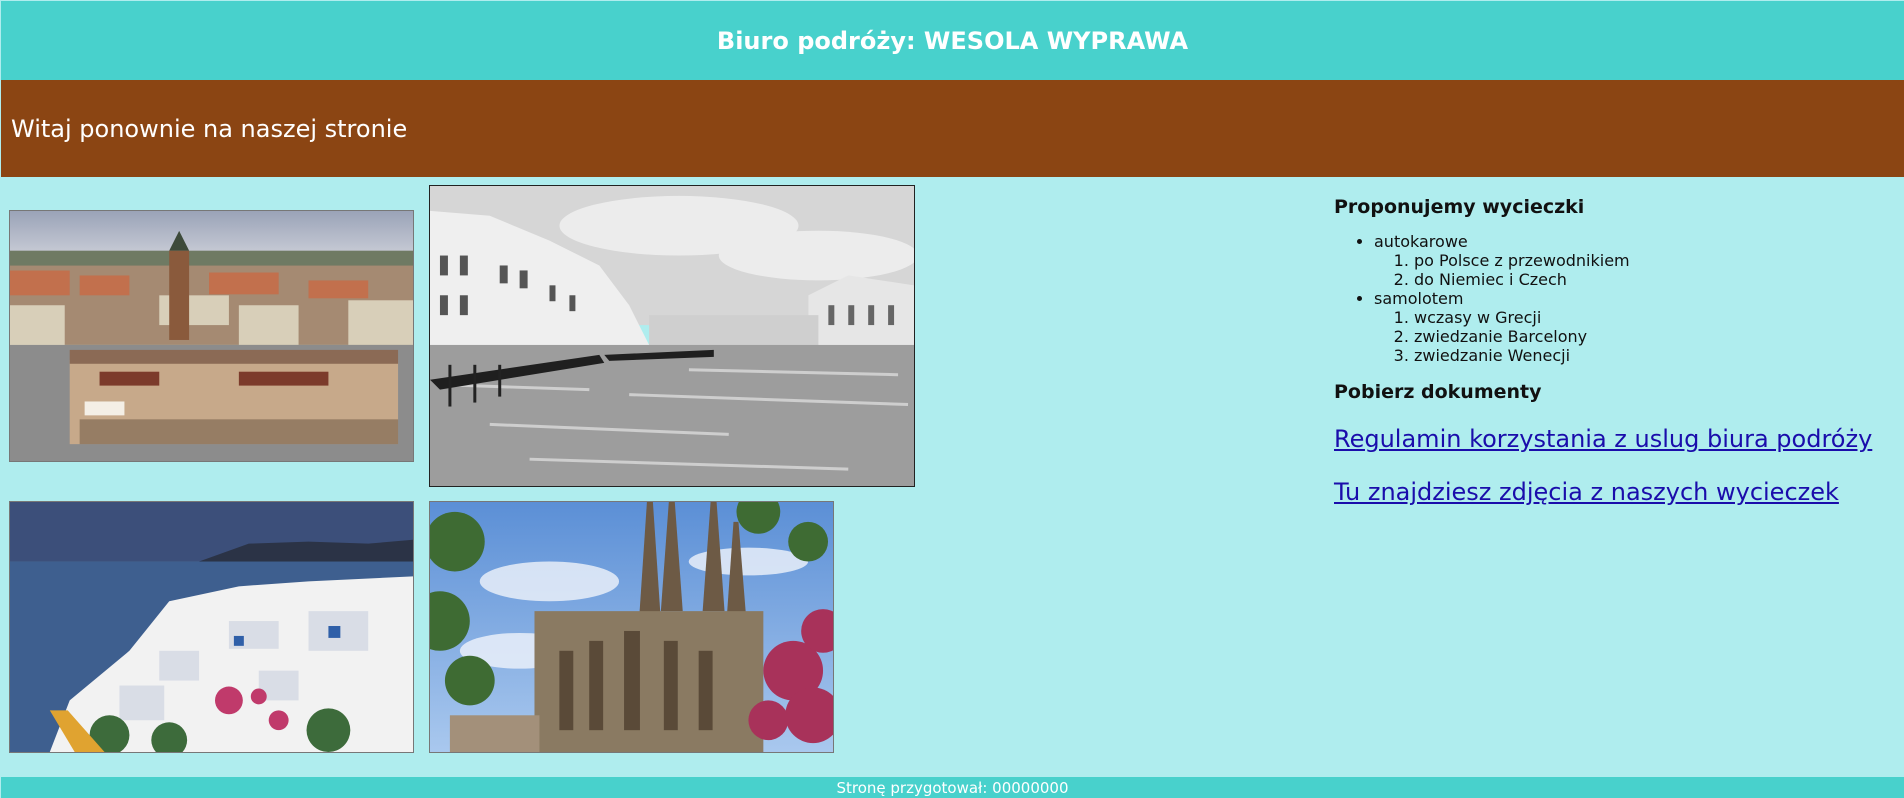 This screenshot has width=1904, height=798. What do you see at coordinates (672, 336) in the screenshot?
I see `photo-venice` at bounding box center [672, 336].